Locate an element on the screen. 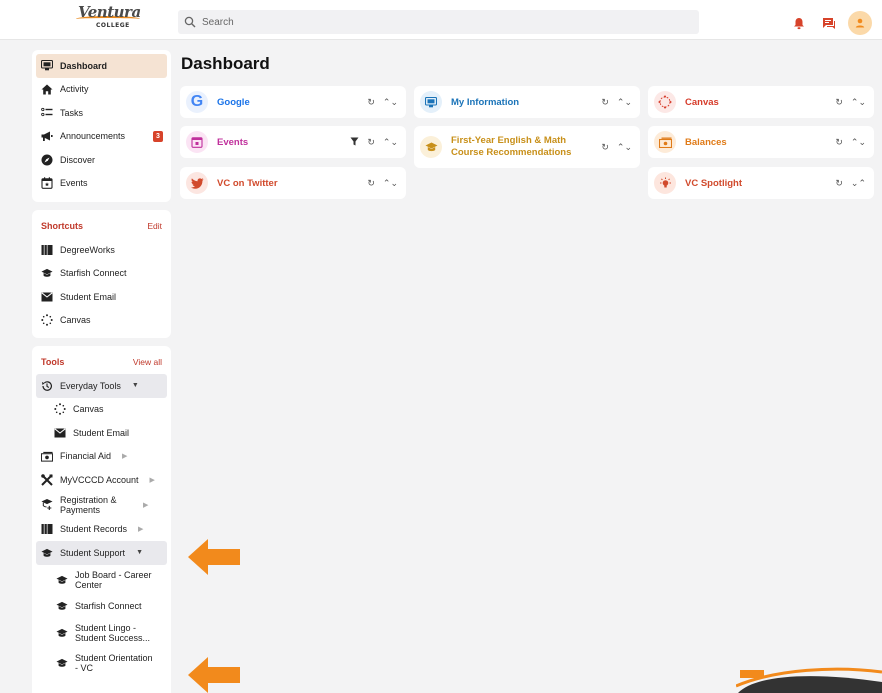  tool-canvas: Canvas is located at coordinates (101, 410).